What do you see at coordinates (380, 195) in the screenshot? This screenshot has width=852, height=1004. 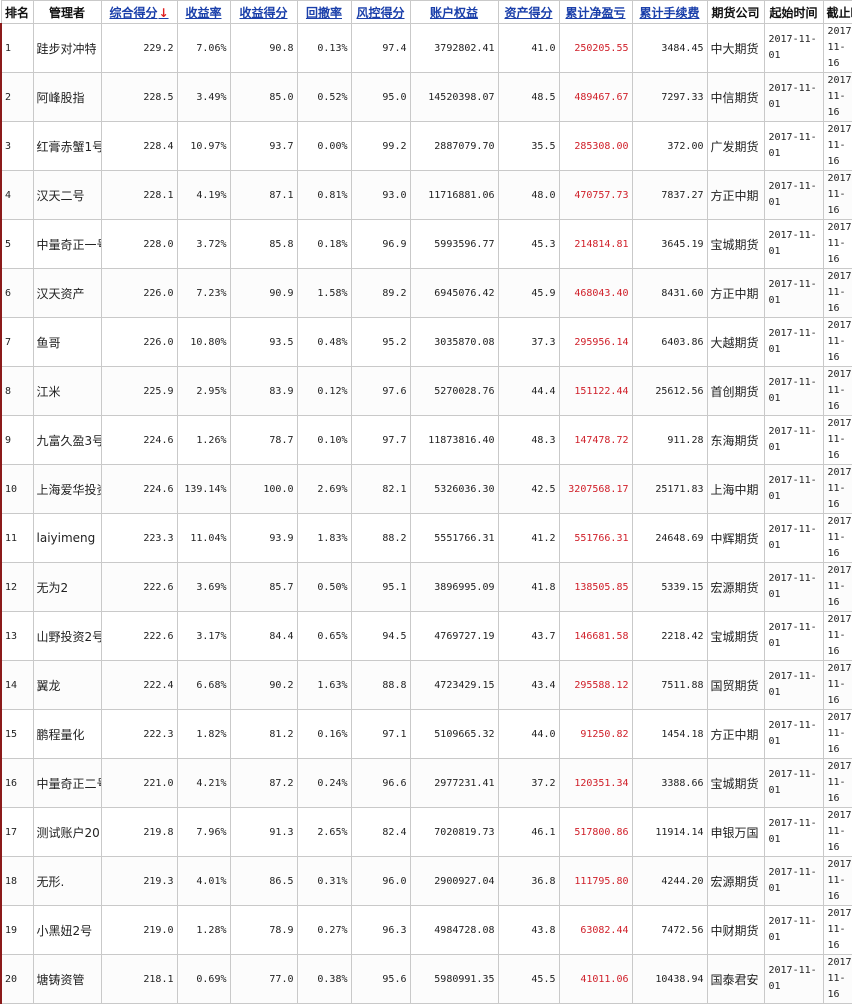 I see `risk-score-cell: 93.0` at bounding box center [380, 195].